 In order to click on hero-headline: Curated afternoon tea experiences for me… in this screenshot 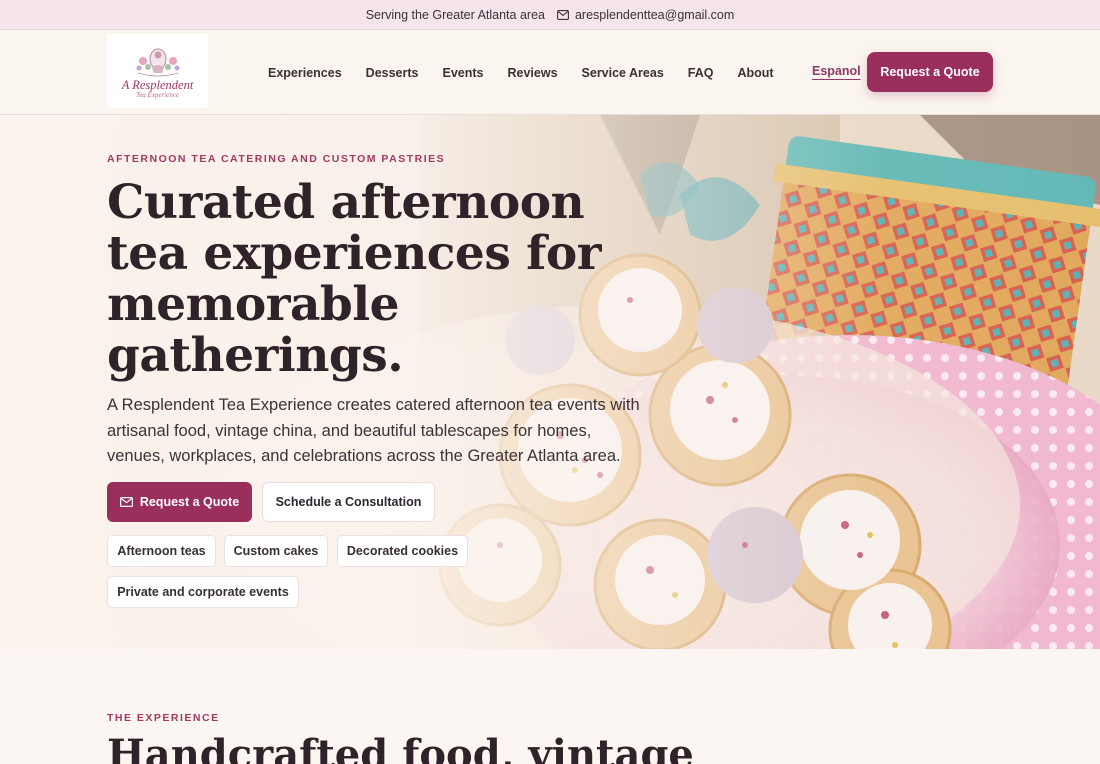, I will do `click(354, 279)`.